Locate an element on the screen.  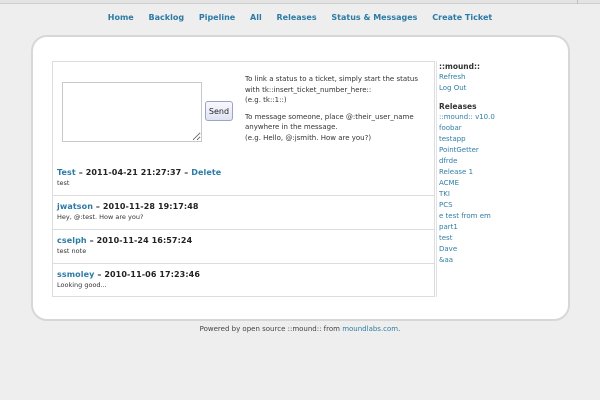
message-user: ssmoley is located at coordinates (75, 274).